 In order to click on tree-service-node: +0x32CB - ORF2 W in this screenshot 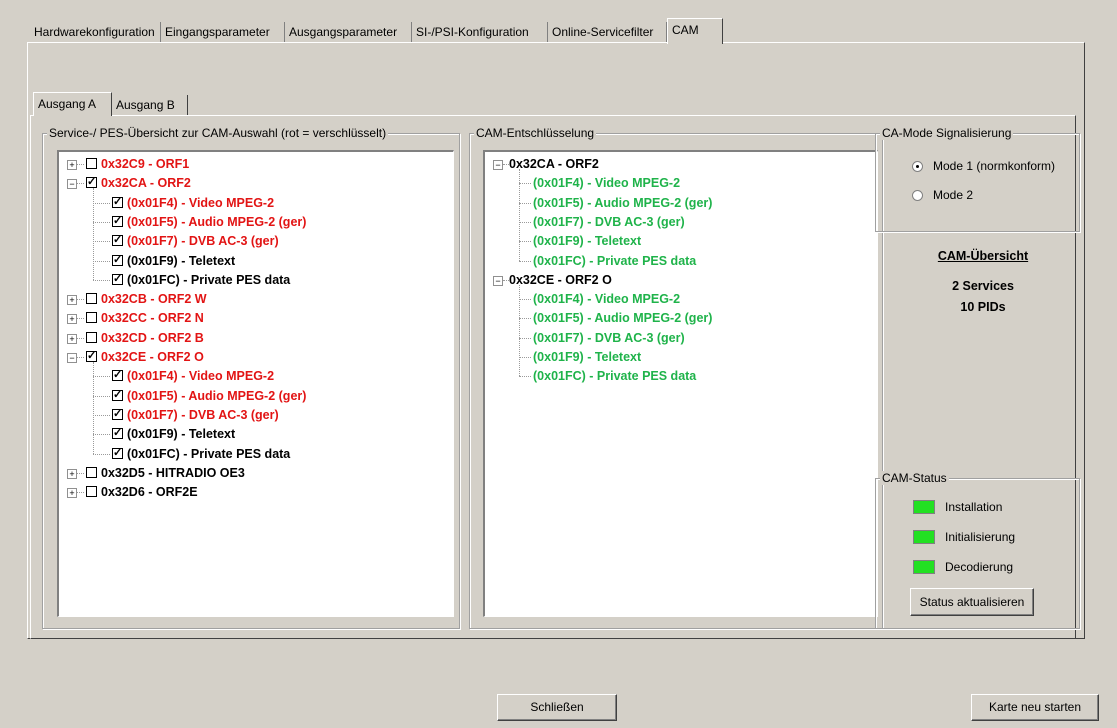, I will do `click(256, 299)`.